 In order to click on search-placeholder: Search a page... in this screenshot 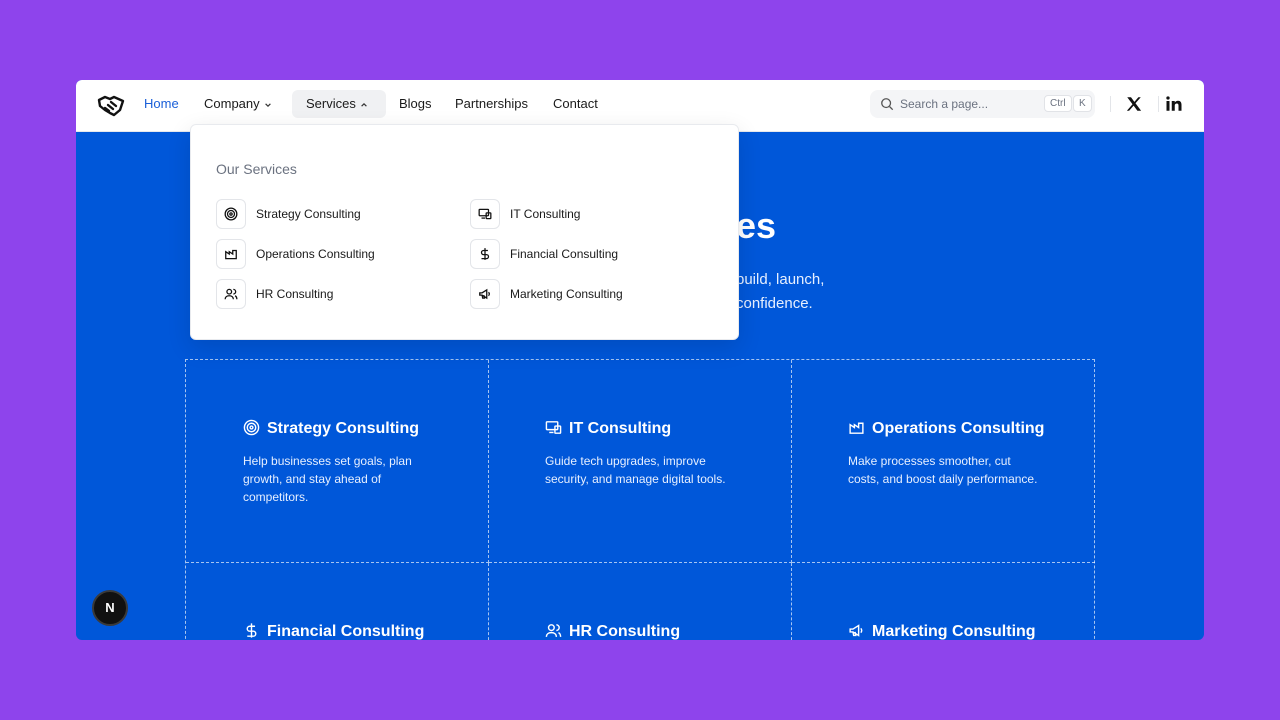, I will do `click(944, 104)`.